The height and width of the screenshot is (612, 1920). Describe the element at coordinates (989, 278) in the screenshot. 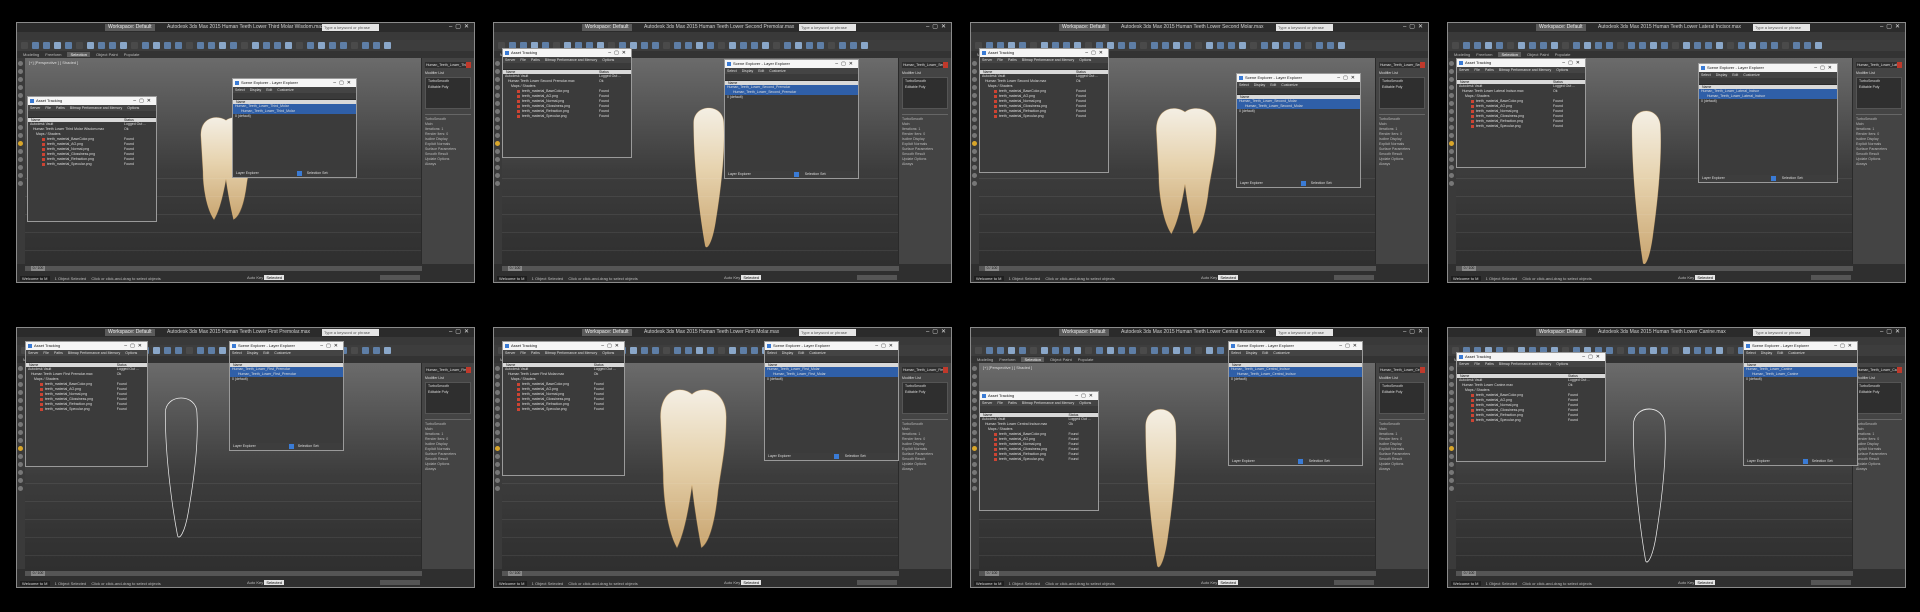

I see `maxscript-listener: Welcome to M` at that location.